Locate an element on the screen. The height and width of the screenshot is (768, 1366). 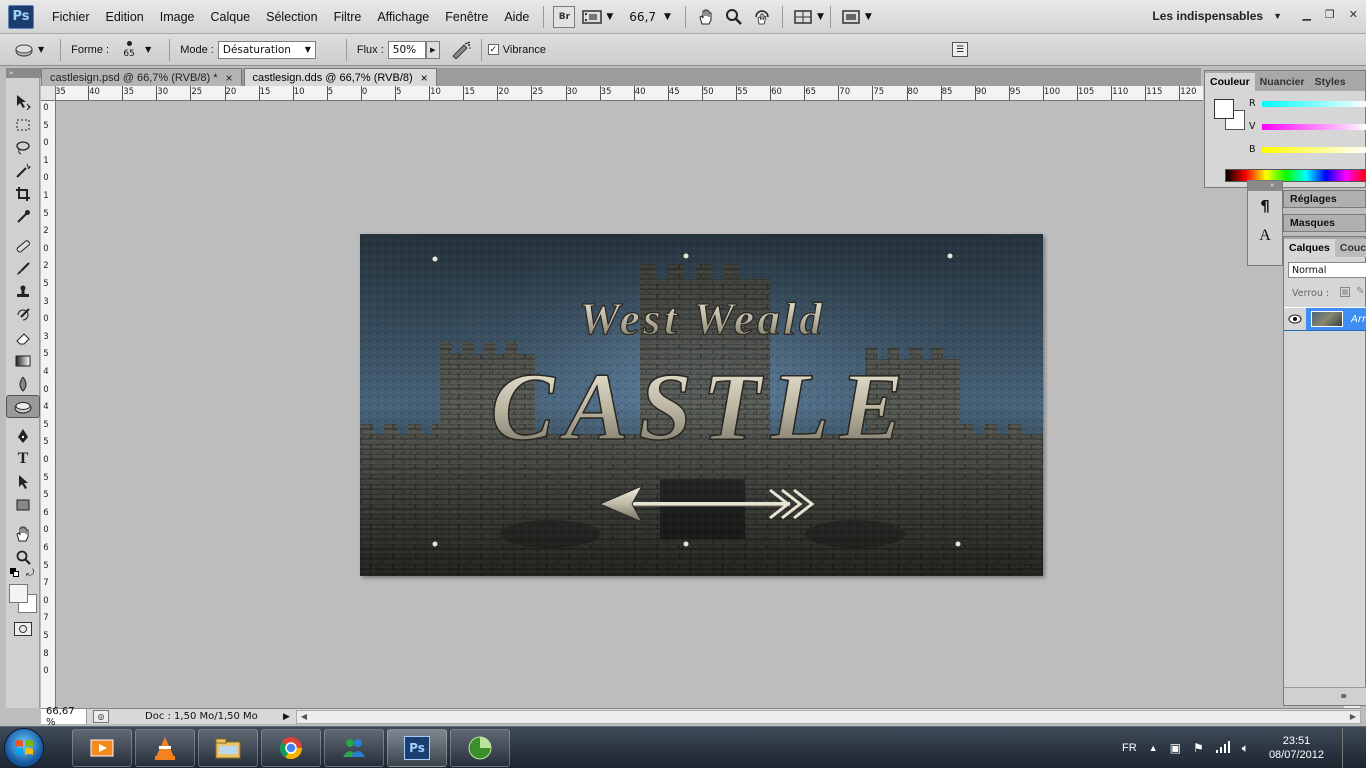
tab-castlesign-psd: castlesign.psd @ 66,7% (RVB/8) * × is located at coordinates (141, 77).